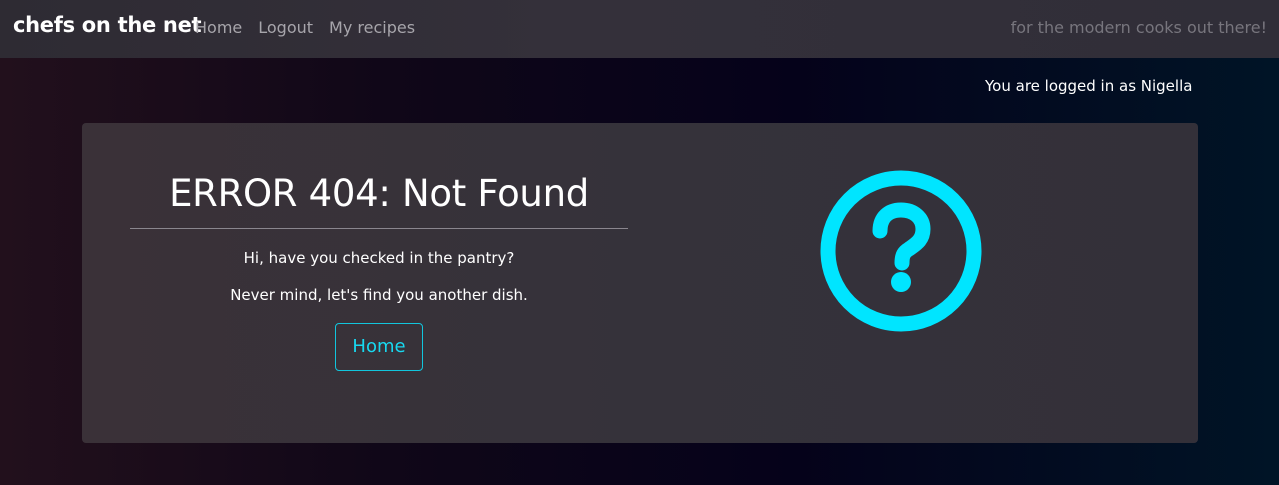 Image resolution: width=1279 pixels, height=485 pixels. I want to click on nav-link-logout: Logout, so click(285, 27).